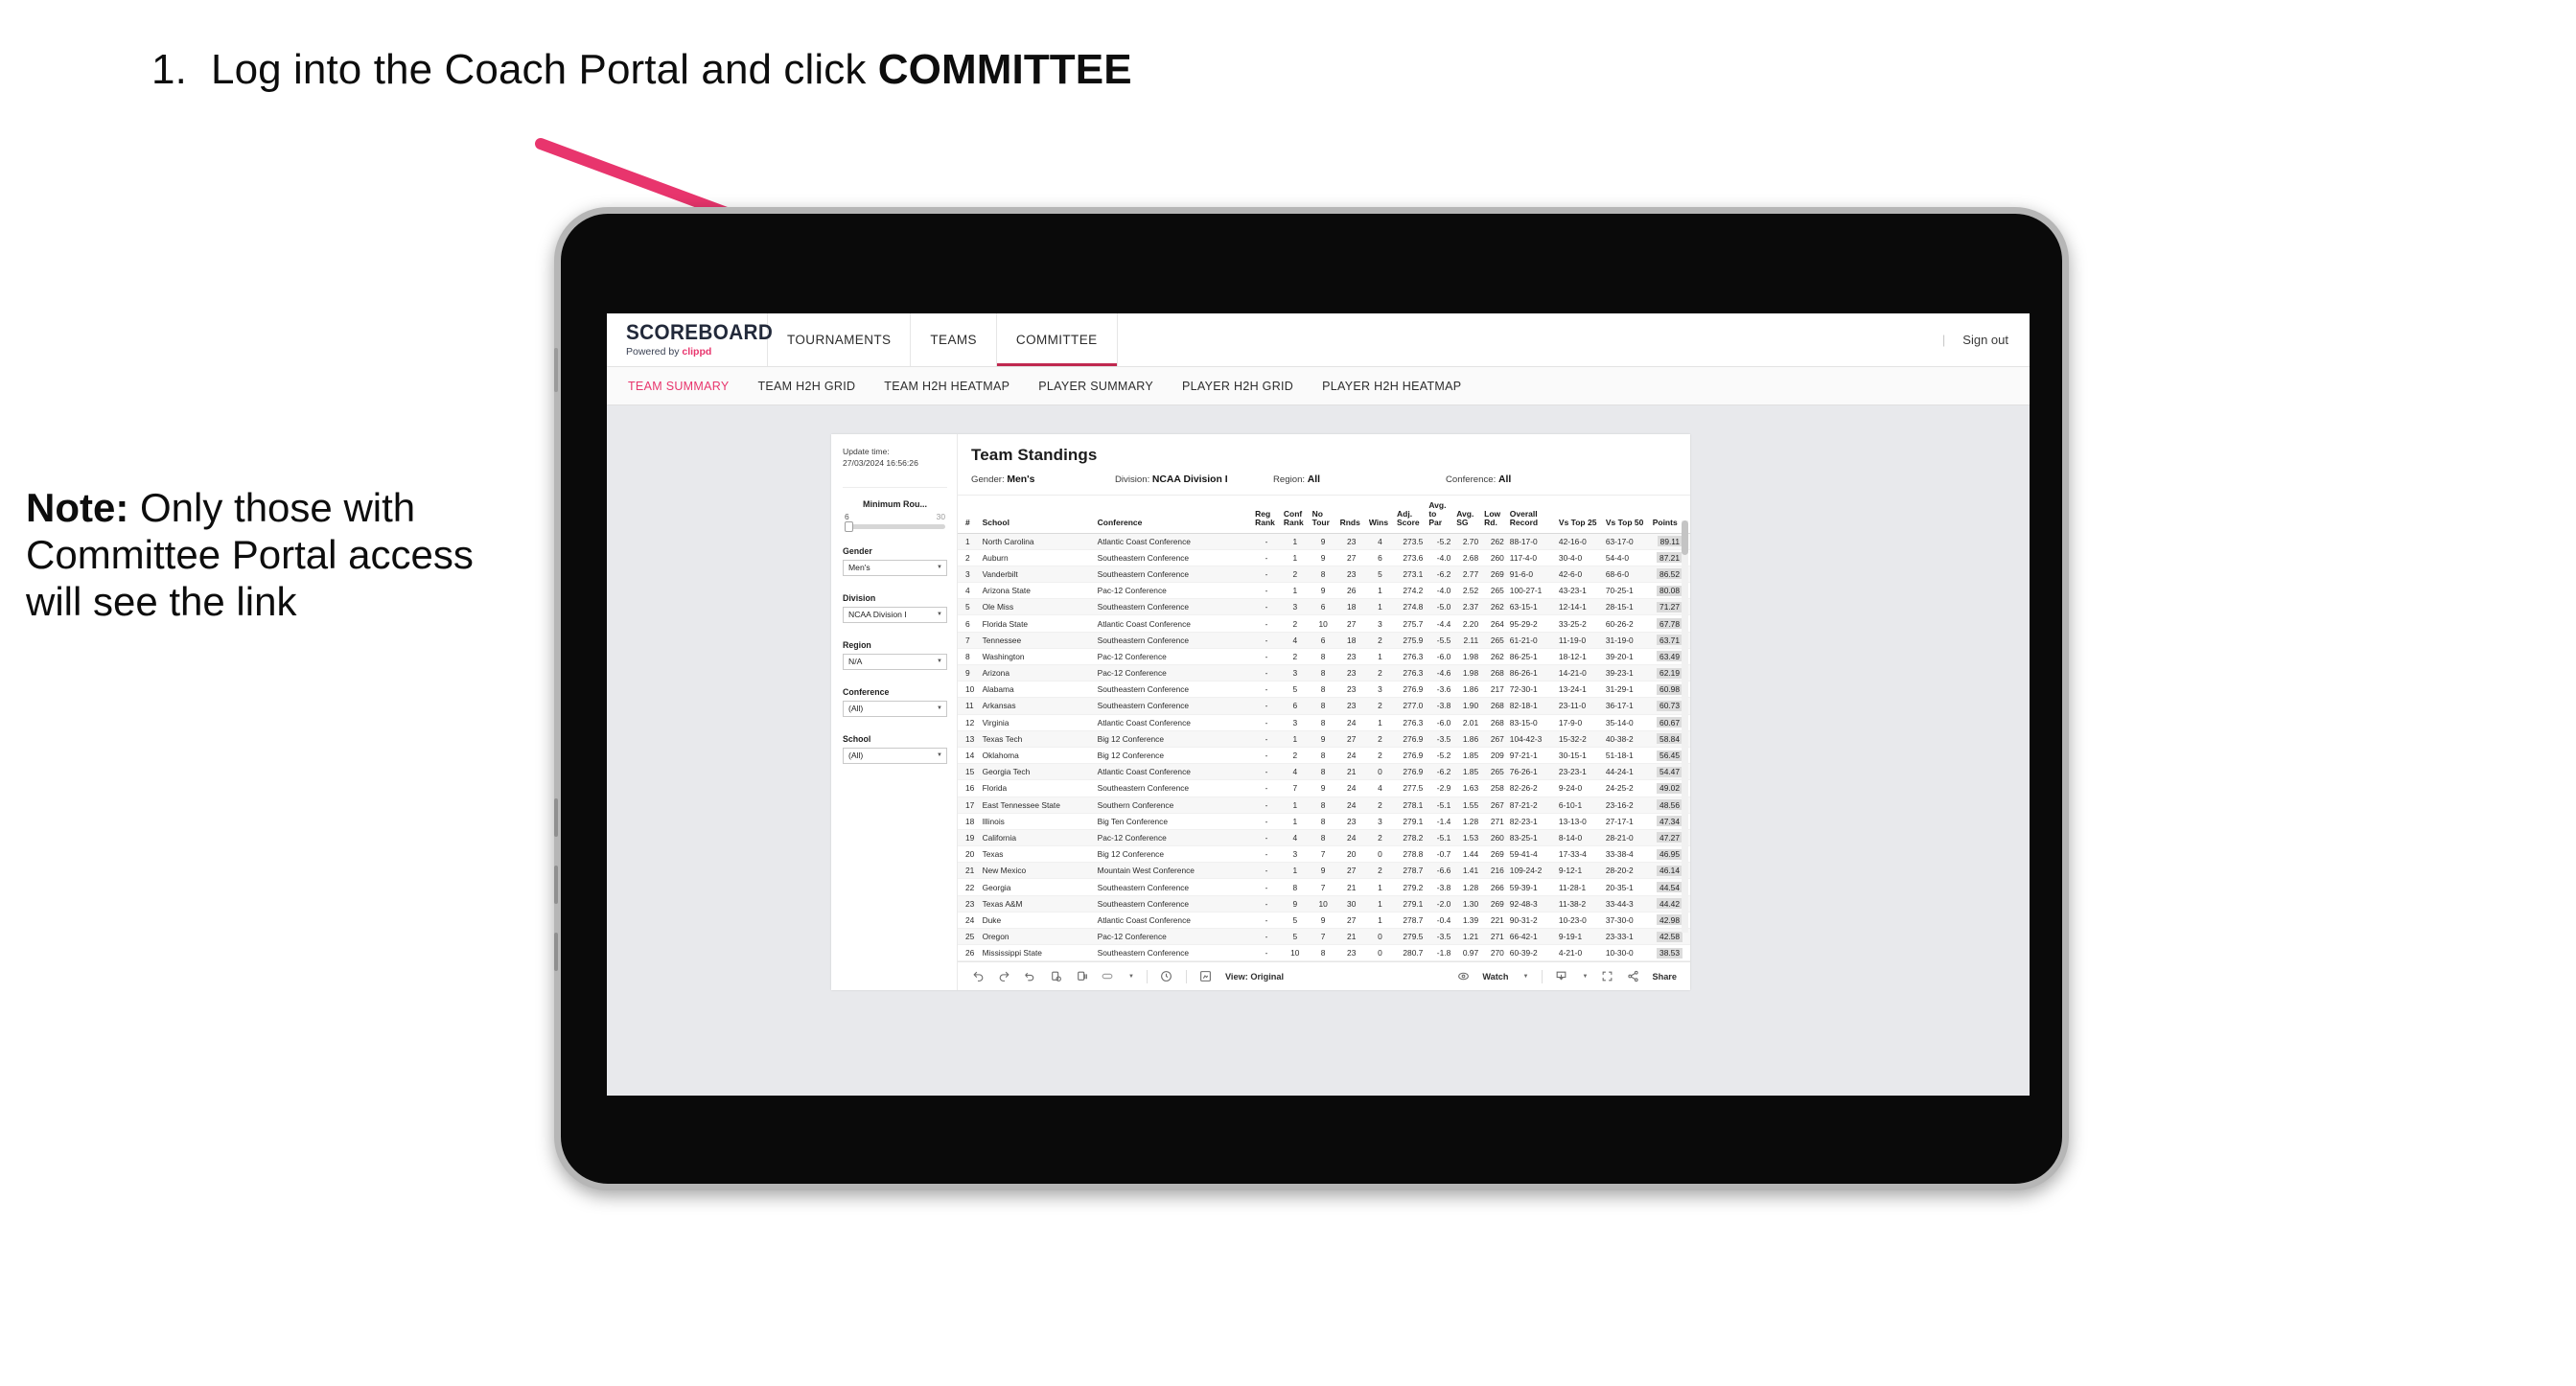  What do you see at coordinates (1167, 977) in the screenshot?
I see `clock-icon` at bounding box center [1167, 977].